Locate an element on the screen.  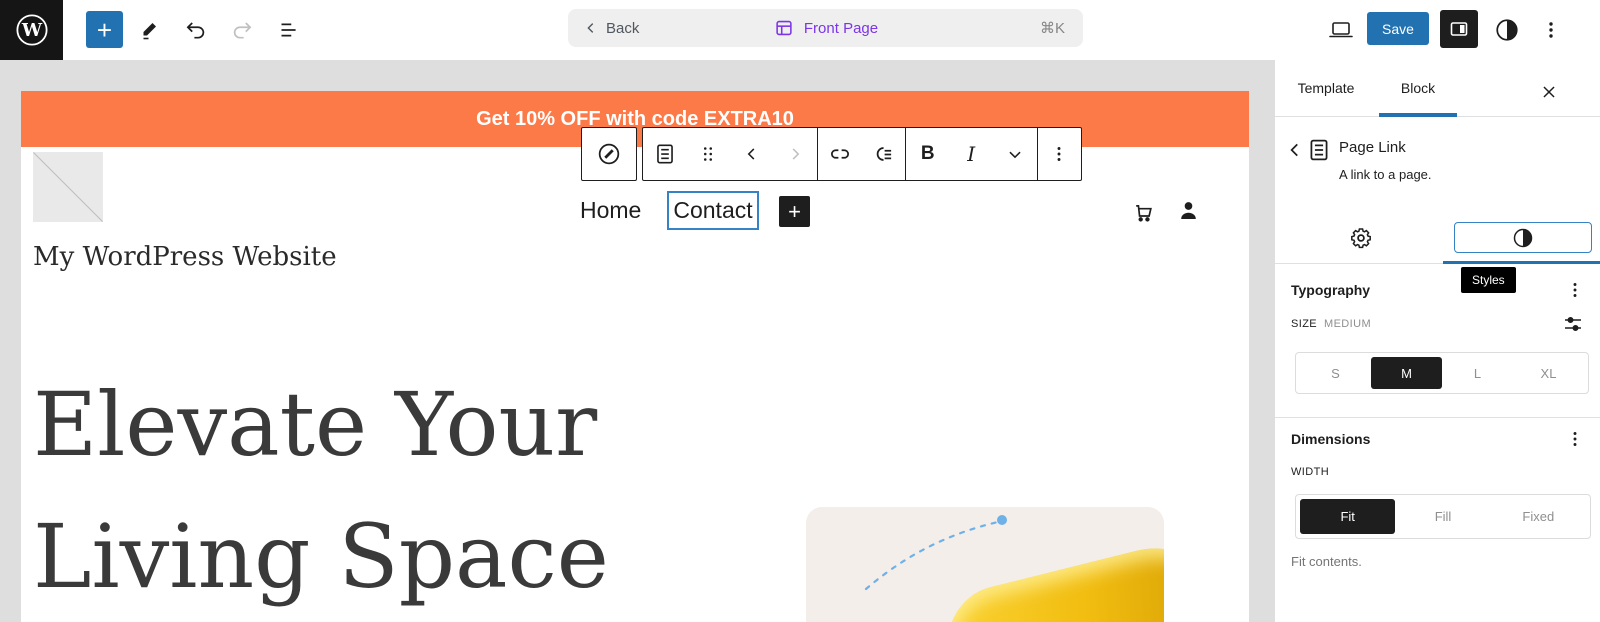
width-help-text: Fit contents. is located at coordinates (1326, 561).